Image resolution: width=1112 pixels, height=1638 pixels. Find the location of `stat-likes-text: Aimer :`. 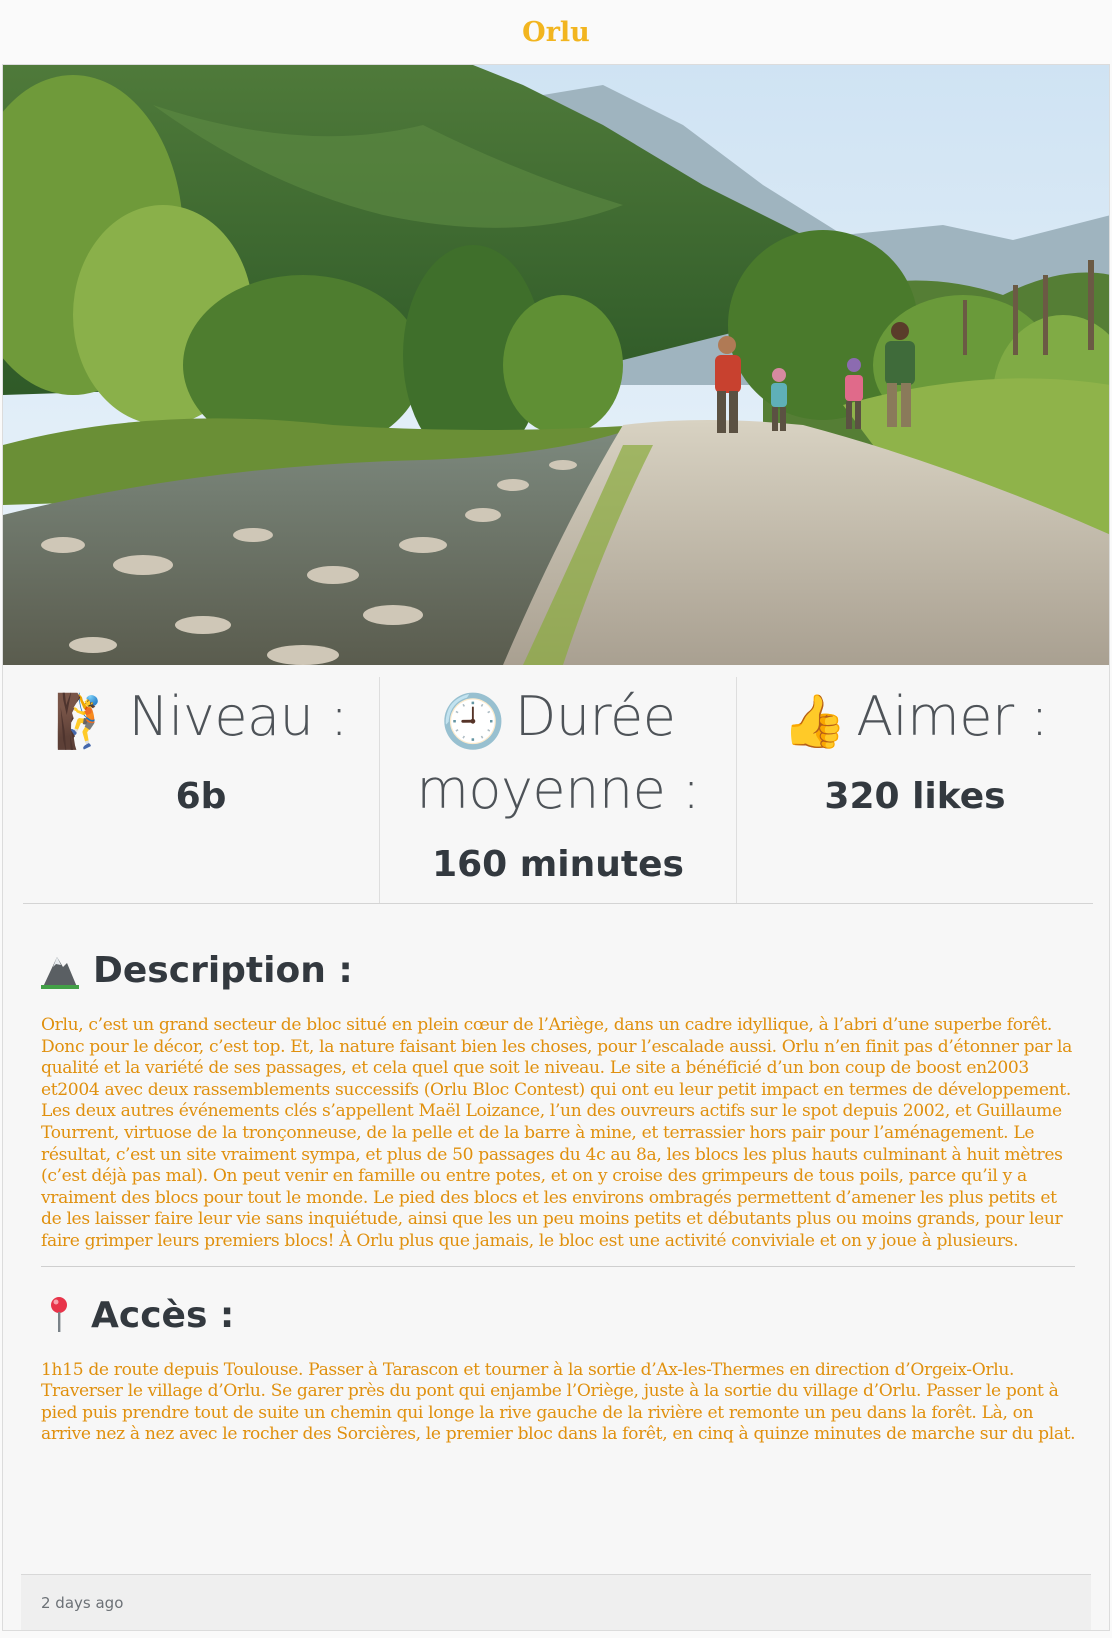

stat-likes-text: Aimer : is located at coordinates (952, 716).